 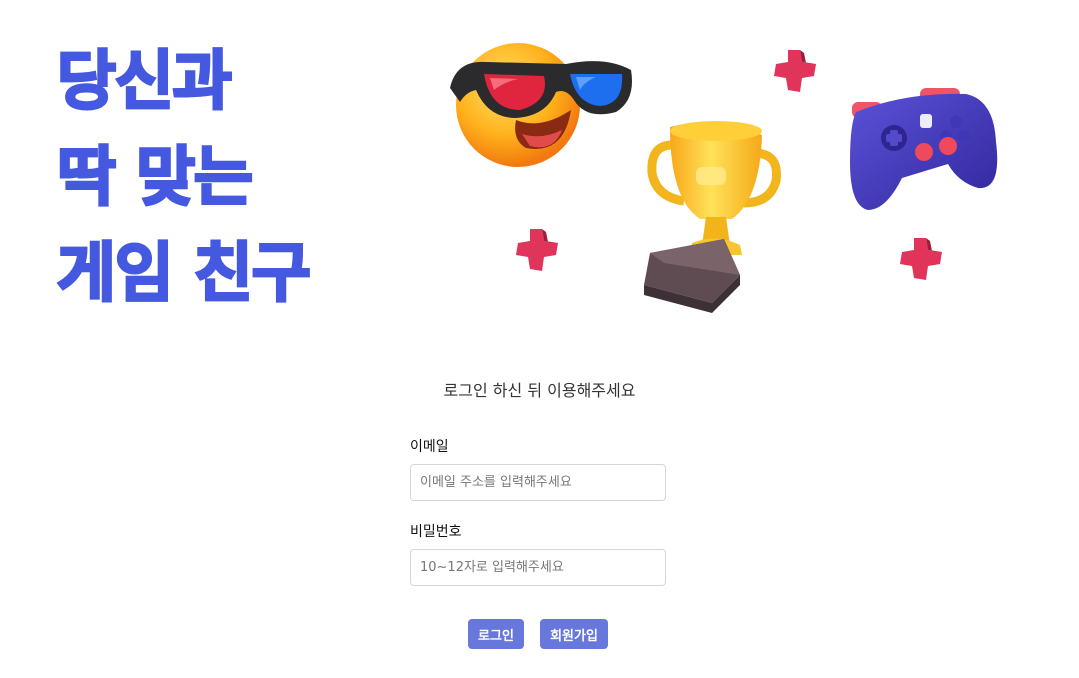 I want to click on trophy-icon, so click(x=713, y=217).